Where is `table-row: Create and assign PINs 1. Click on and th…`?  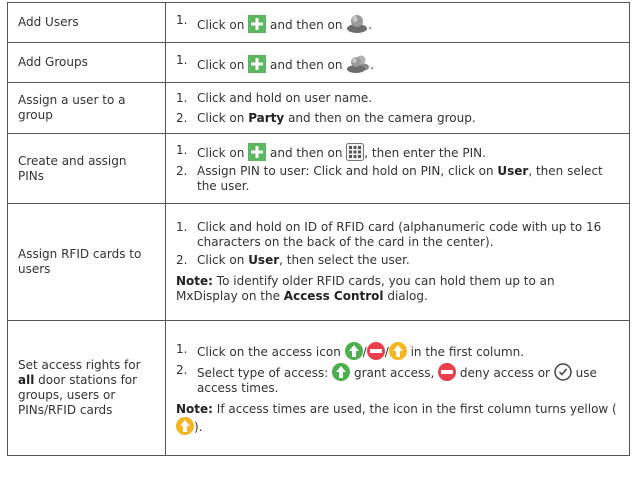 table-row: Create and assign PINs 1. Click on and th… is located at coordinates (318, 168).